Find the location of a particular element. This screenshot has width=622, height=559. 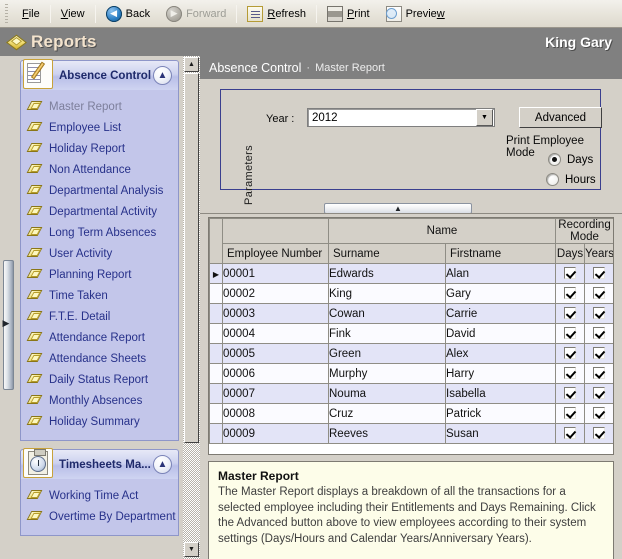

sidebar-item-holiday-summary: Holiday Summary is located at coordinates (99, 421).